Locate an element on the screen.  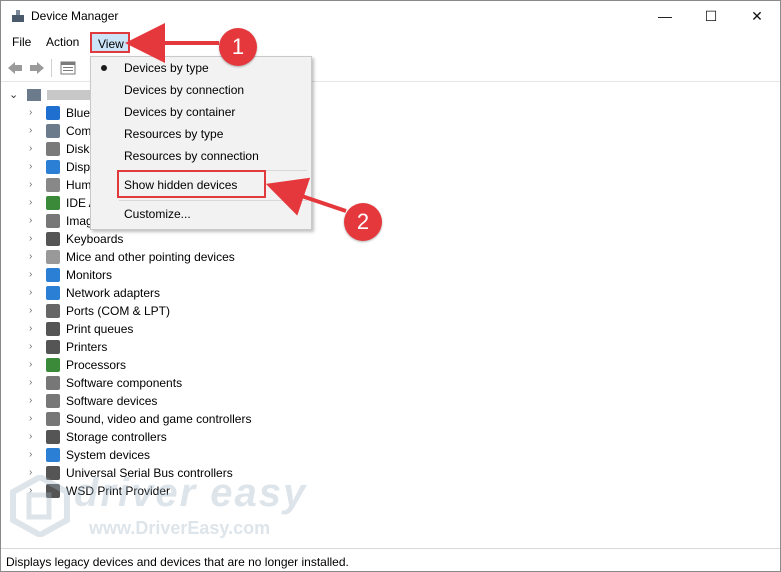
tree-category-label: Network adapters is located at coordinates (113, 293).